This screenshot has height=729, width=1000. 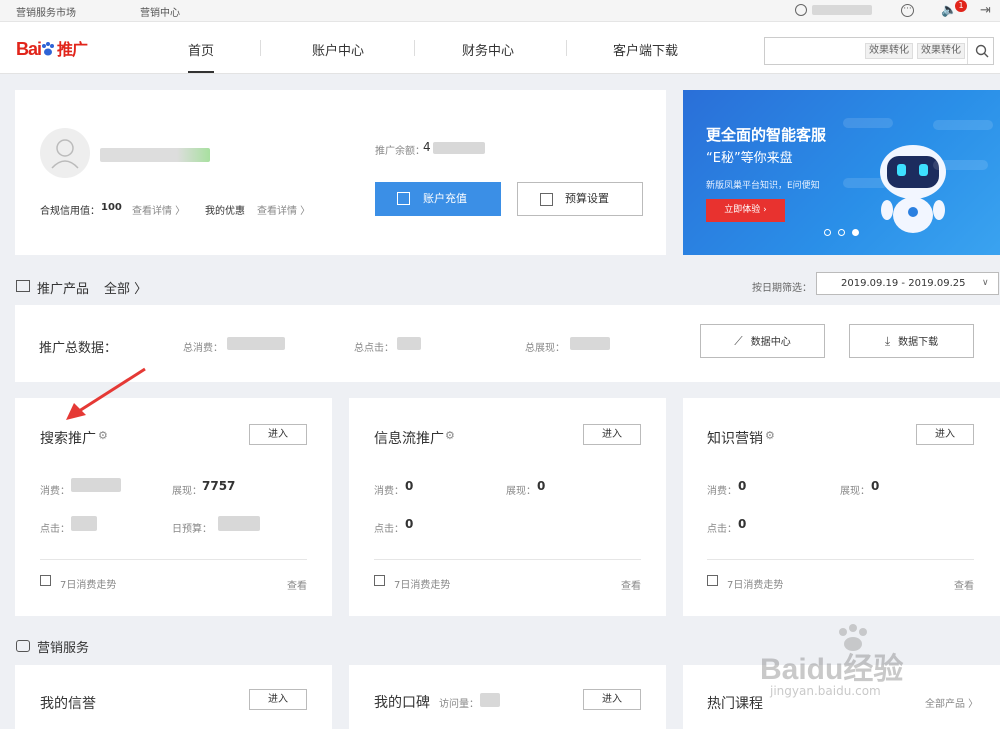 I want to click on logo-text-bai: Bai, so click(x=29, y=49).